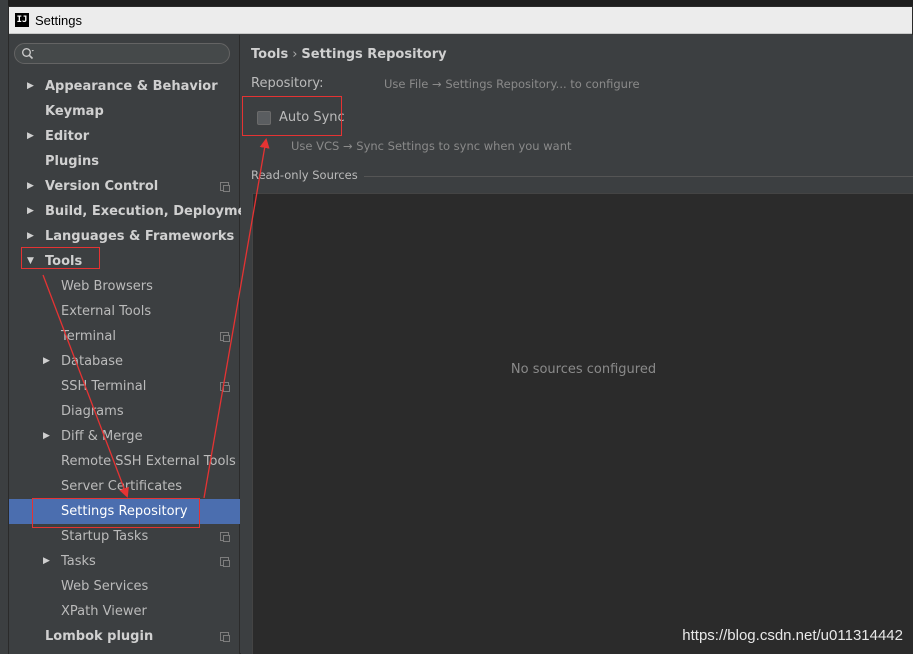  I want to click on sidebar-item-label: Server Certificates, so click(122, 486).